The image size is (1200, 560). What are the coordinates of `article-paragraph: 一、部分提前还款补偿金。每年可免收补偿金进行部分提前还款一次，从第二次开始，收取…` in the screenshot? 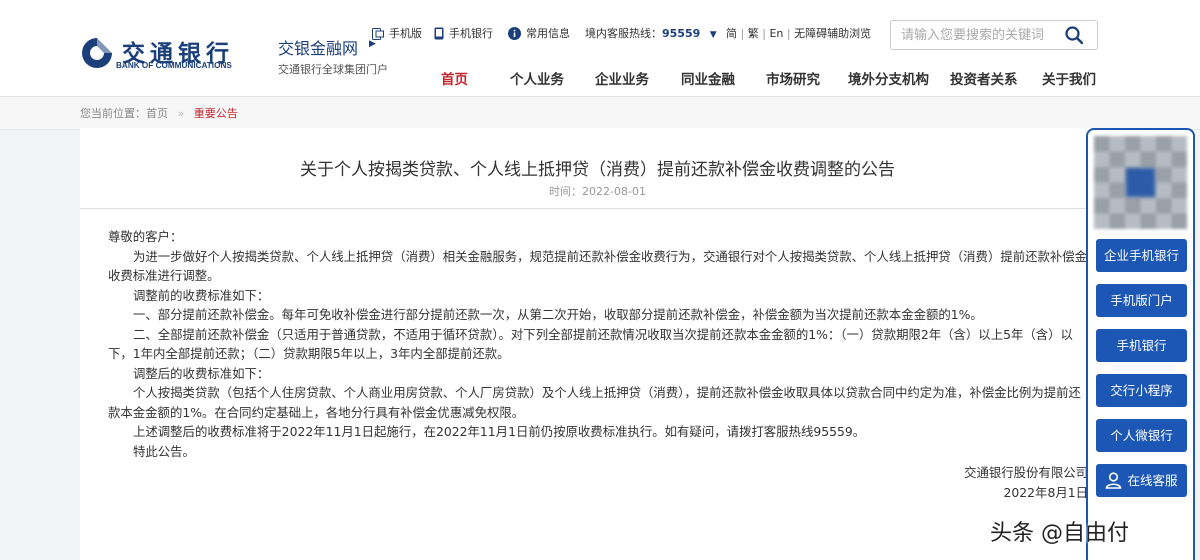 It's located at (558, 314).